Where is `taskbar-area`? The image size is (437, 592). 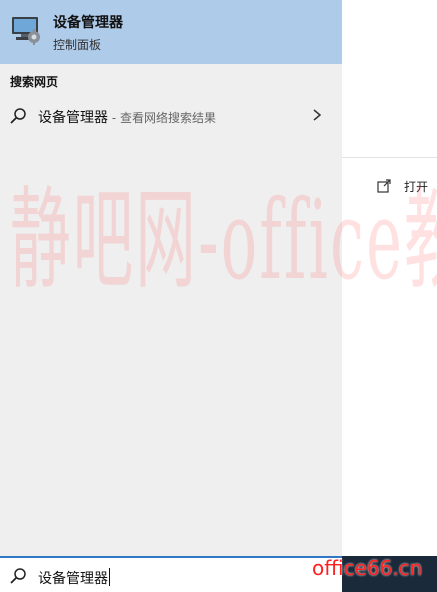 taskbar-area is located at coordinates (389, 574).